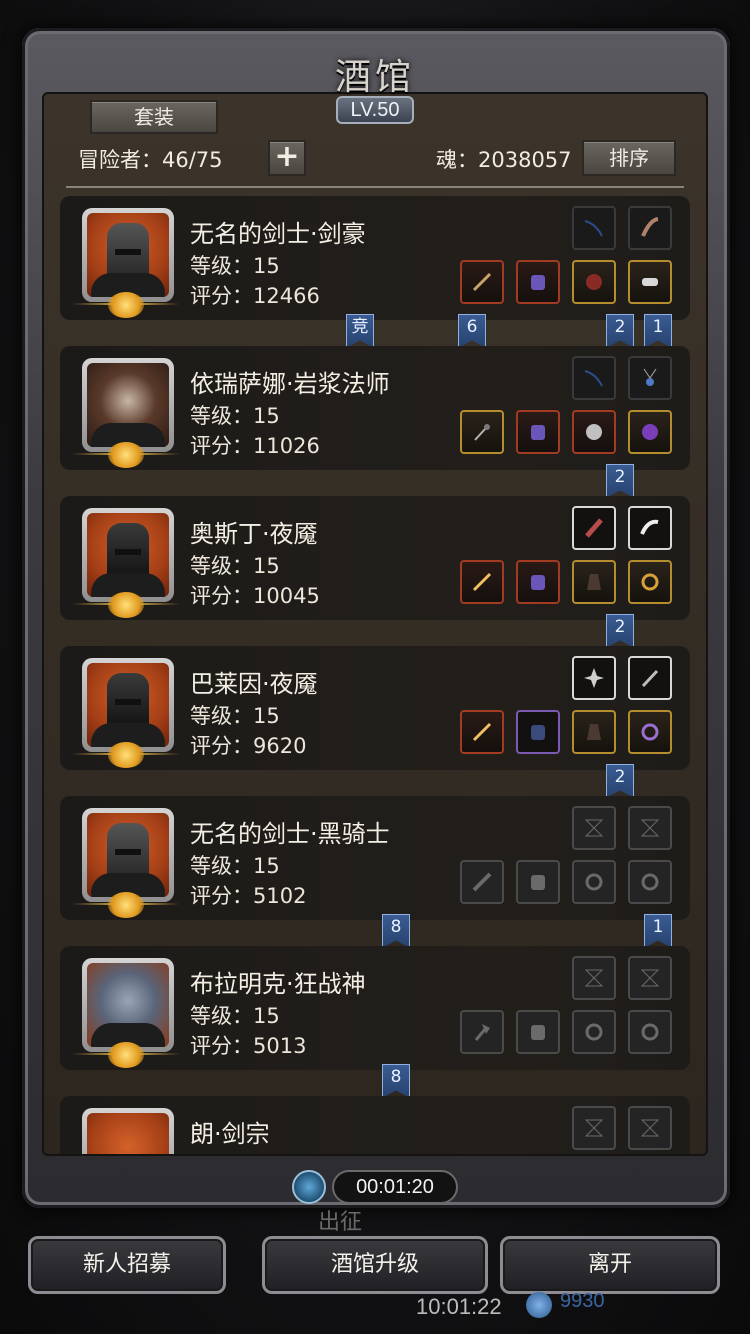  Describe the element at coordinates (254, 534) in the screenshot. I see `hero-name: 奥斯丁·夜魇` at that location.